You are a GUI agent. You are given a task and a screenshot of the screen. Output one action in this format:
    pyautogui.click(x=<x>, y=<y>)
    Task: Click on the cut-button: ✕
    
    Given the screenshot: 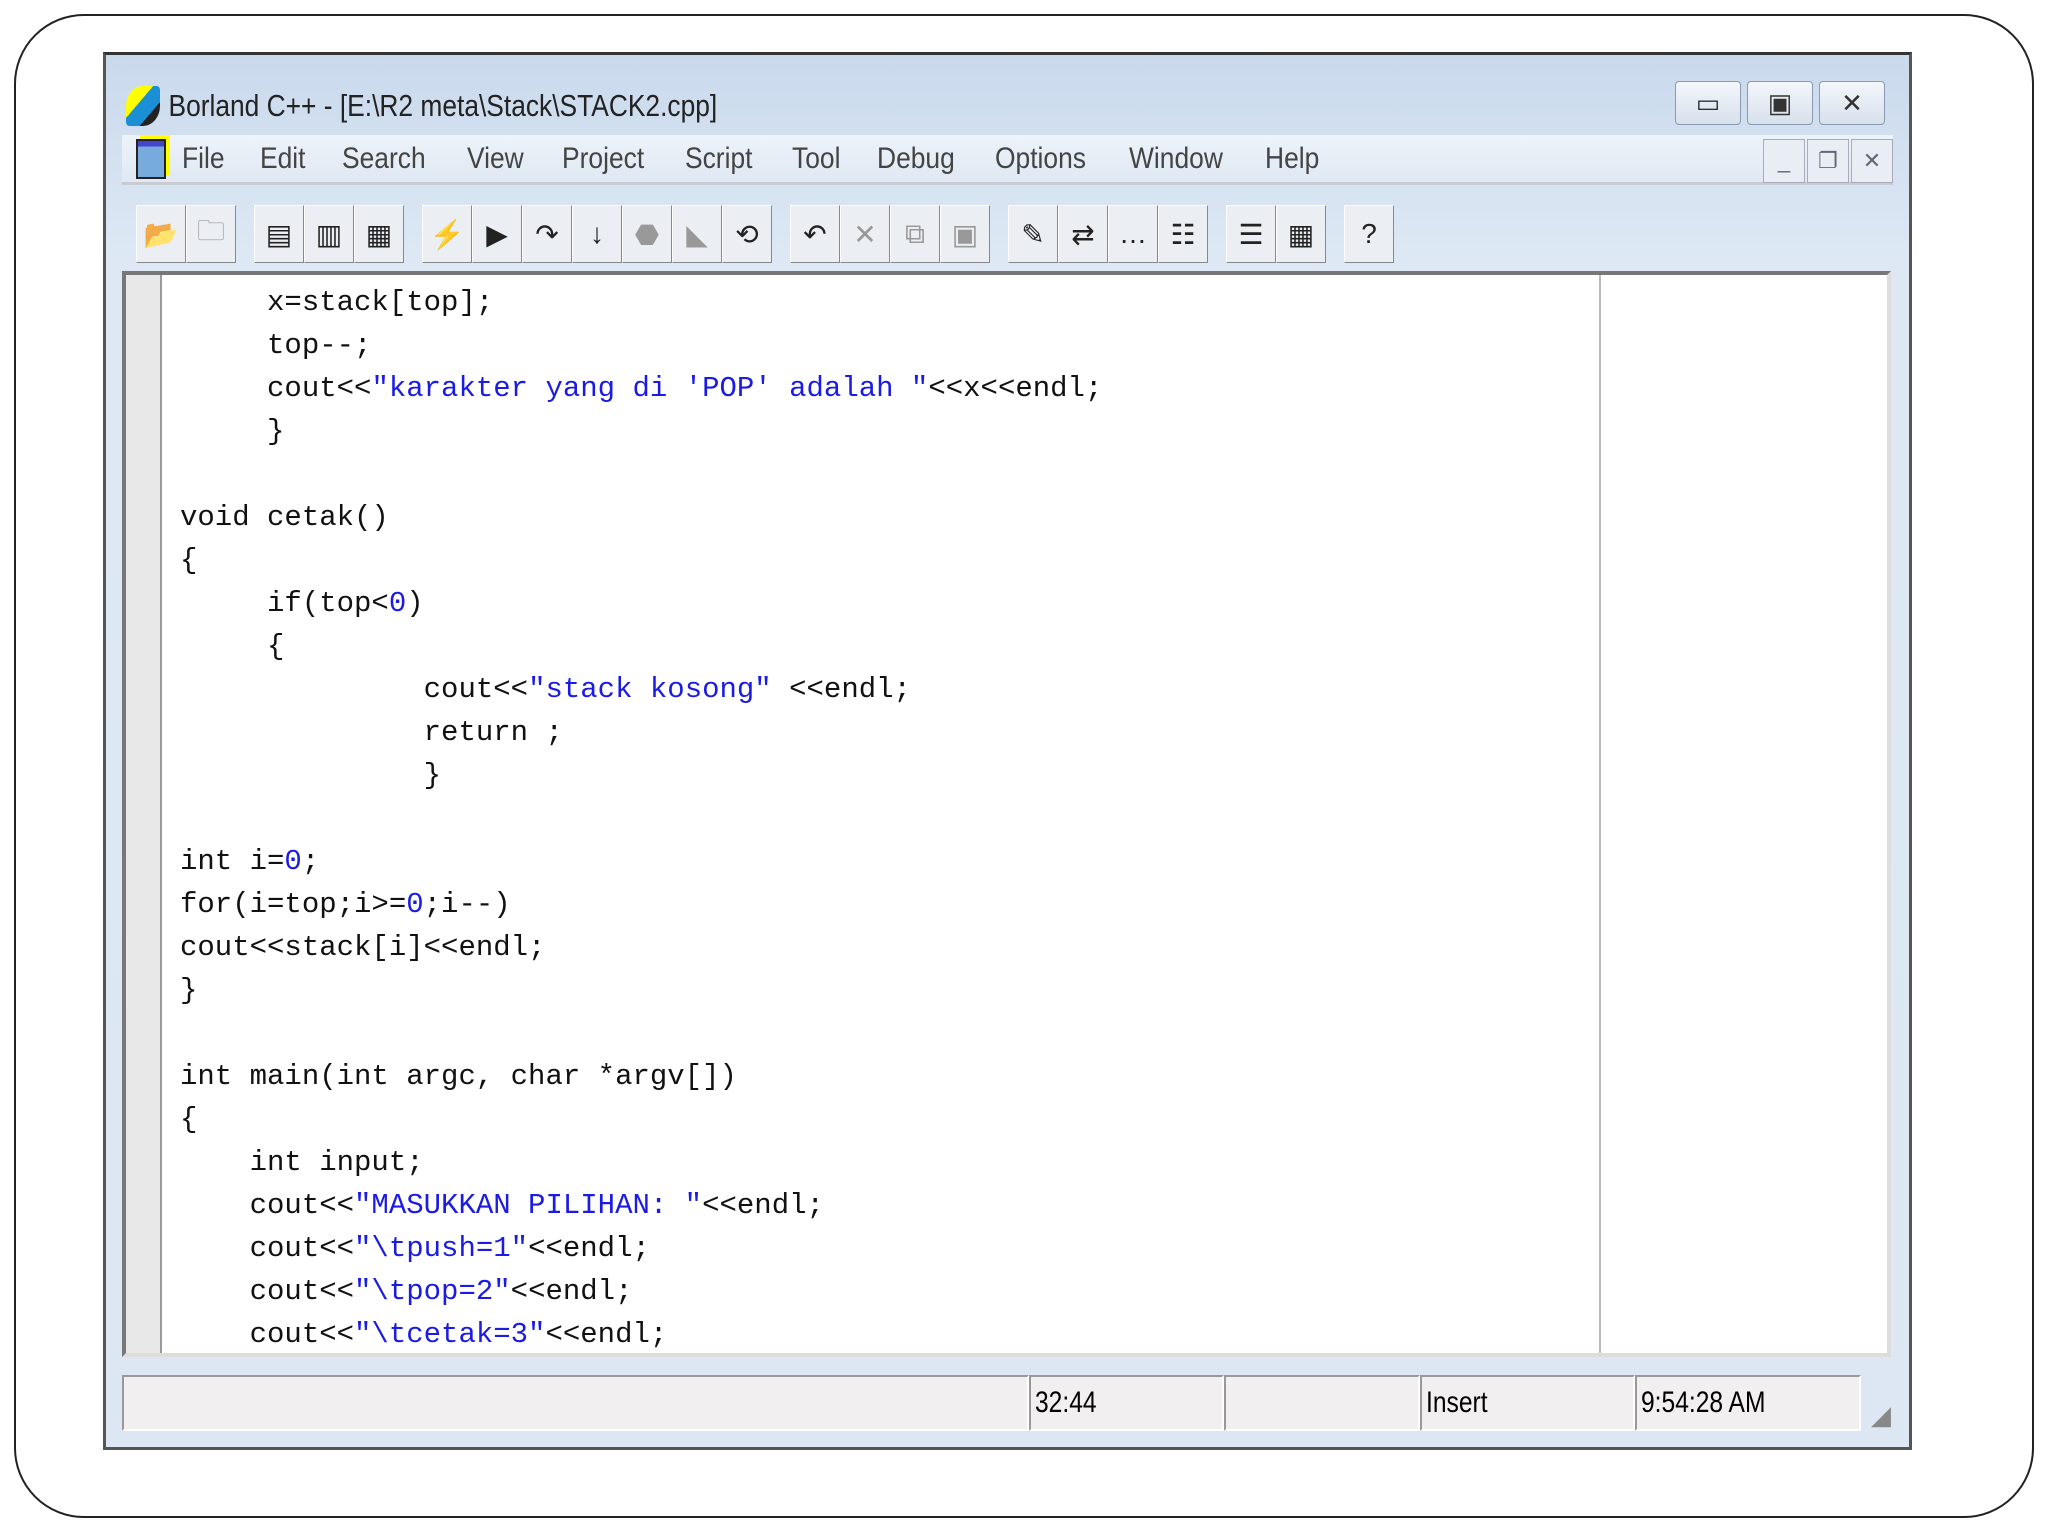 What is the action you would take?
    pyautogui.click(x=865, y=234)
    